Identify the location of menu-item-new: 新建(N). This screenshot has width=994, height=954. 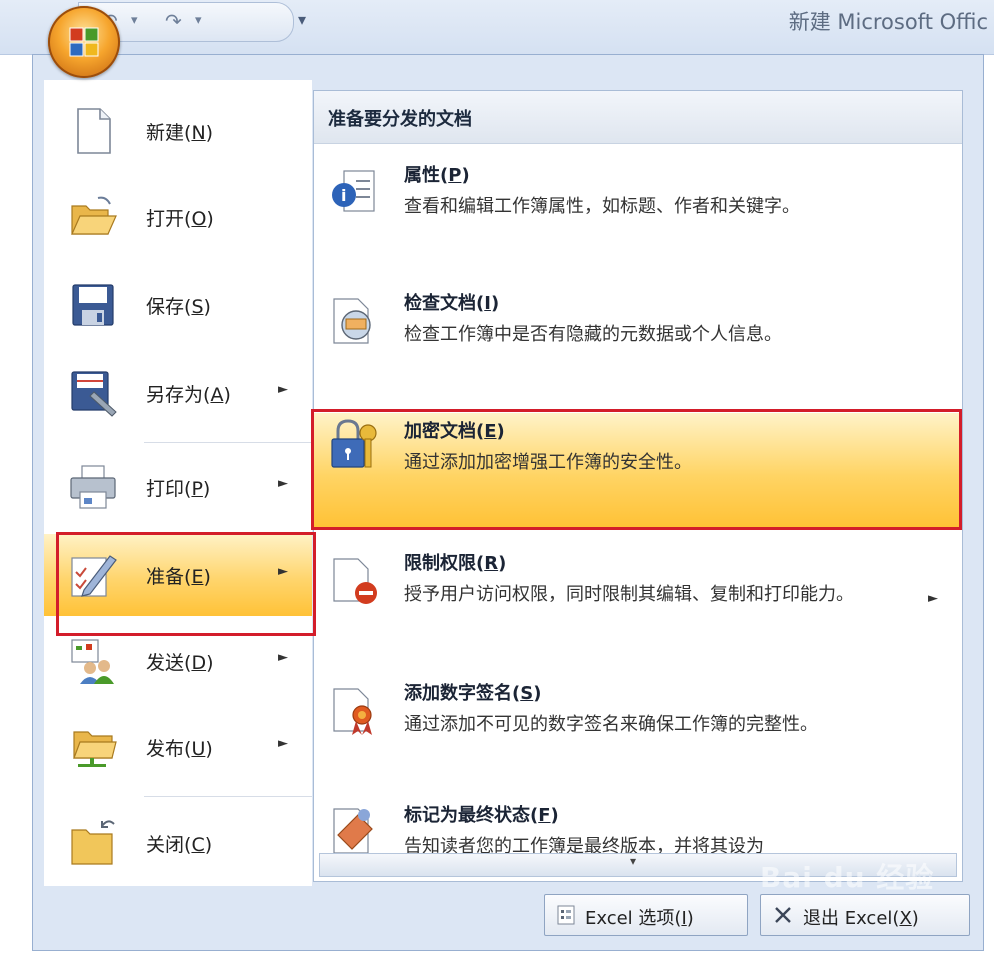
(178, 131).